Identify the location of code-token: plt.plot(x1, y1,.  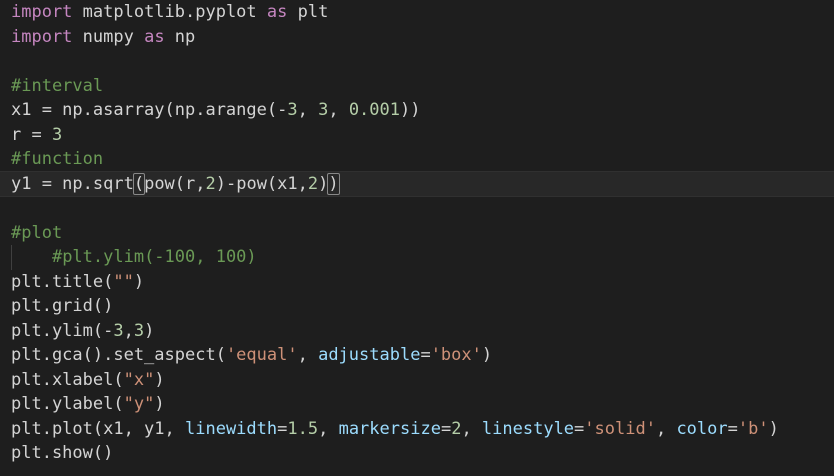
(98, 428).